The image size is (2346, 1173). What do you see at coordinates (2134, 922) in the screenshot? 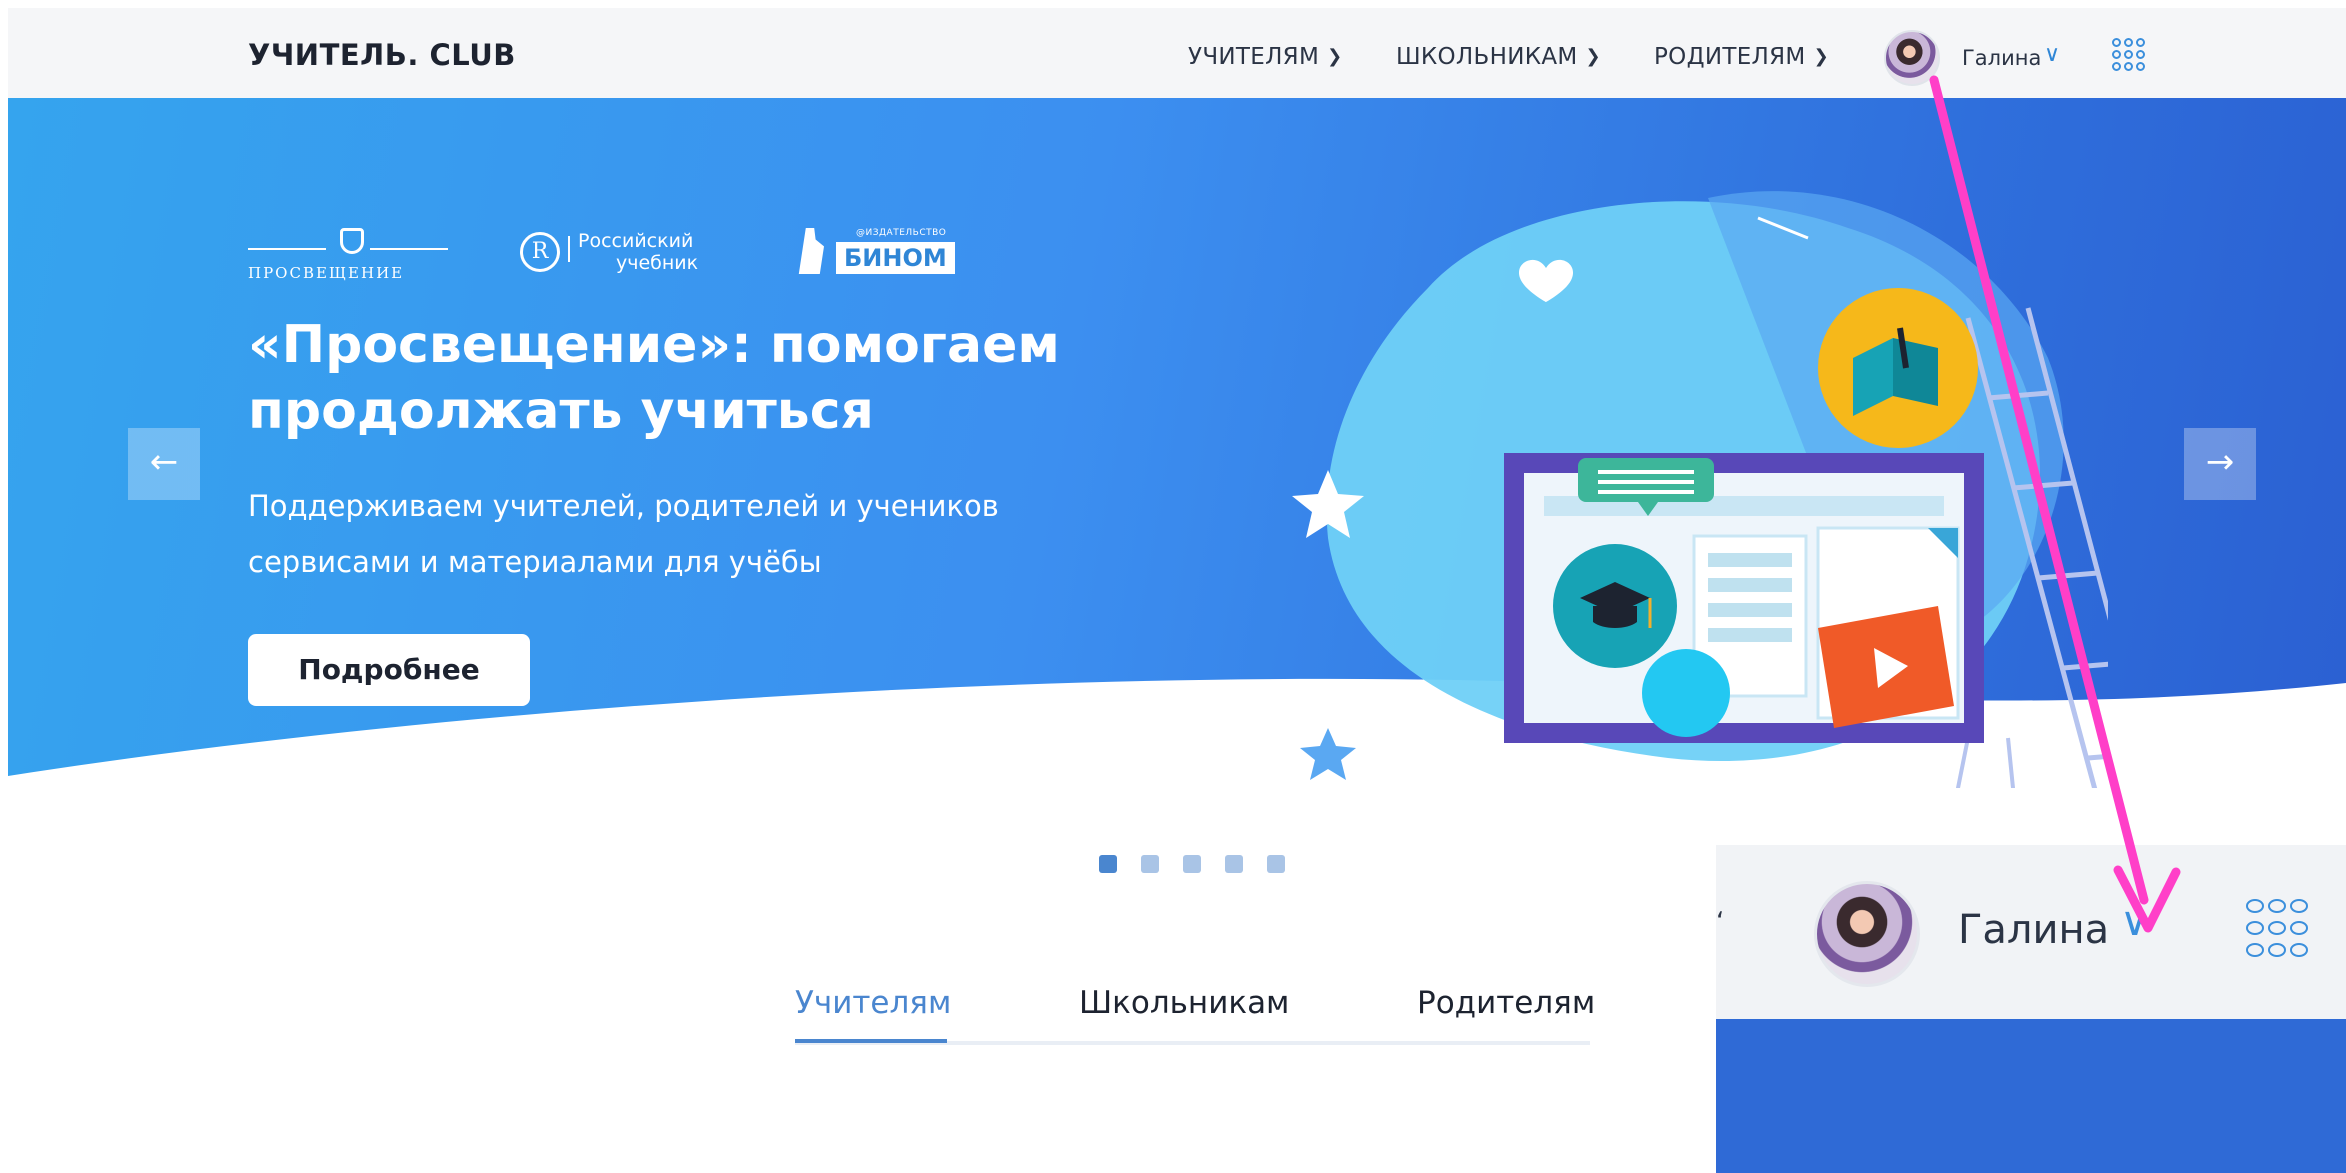
I see `zoom-chevron-down-icon: ∨` at bounding box center [2134, 922].